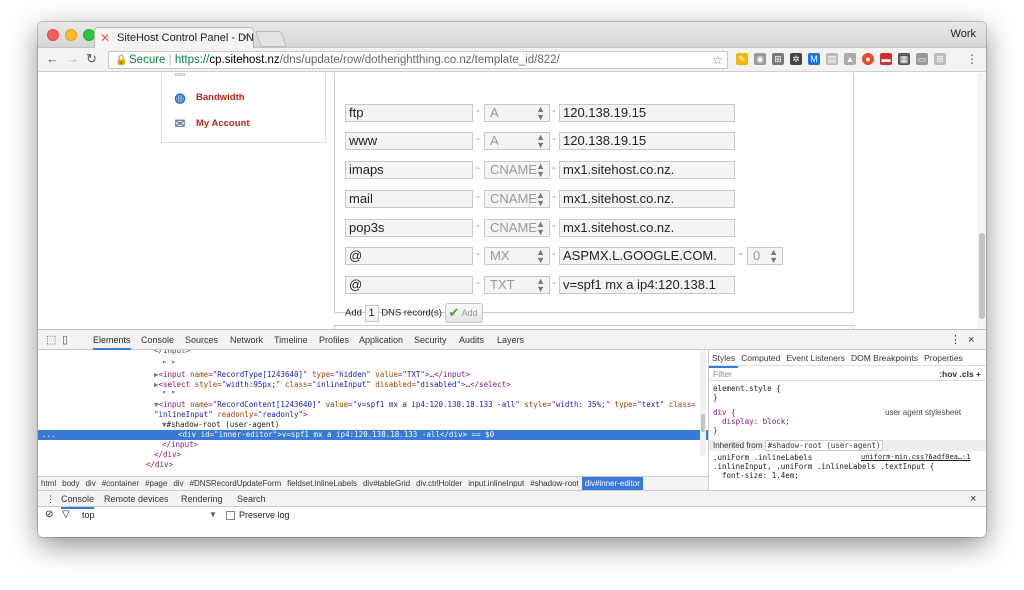 The width and height of the screenshot is (1024, 590). What do you see at coordinates (202, 499) in the screenshot?
I see `drawer-tab-rendering: Rendering` at bounding box center [202, 499].